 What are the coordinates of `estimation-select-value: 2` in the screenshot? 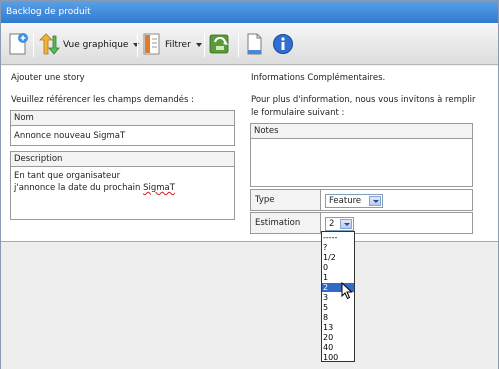 It's located at (332, 224).